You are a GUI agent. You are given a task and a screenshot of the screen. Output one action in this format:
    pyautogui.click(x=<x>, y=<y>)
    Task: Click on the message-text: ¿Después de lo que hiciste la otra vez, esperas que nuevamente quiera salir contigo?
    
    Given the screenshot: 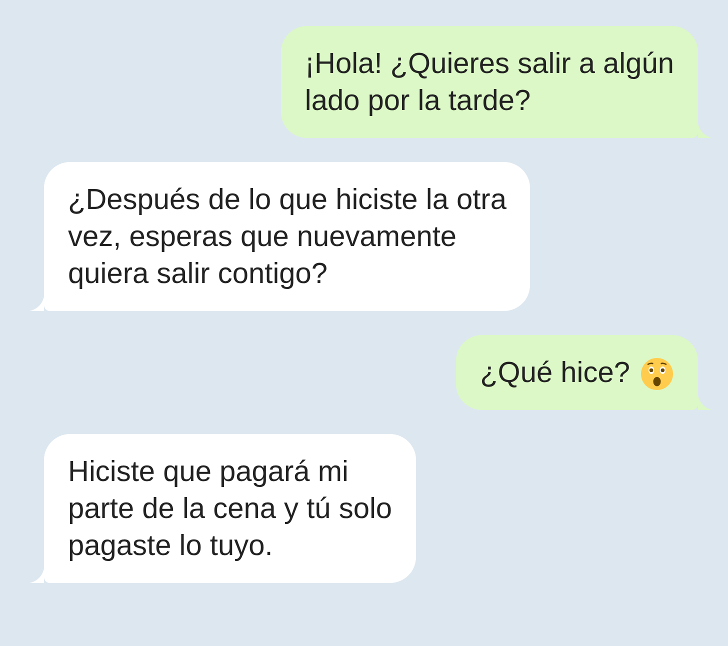 What is the action you would take?
    pyautogui.click(x=287, y=237)
    